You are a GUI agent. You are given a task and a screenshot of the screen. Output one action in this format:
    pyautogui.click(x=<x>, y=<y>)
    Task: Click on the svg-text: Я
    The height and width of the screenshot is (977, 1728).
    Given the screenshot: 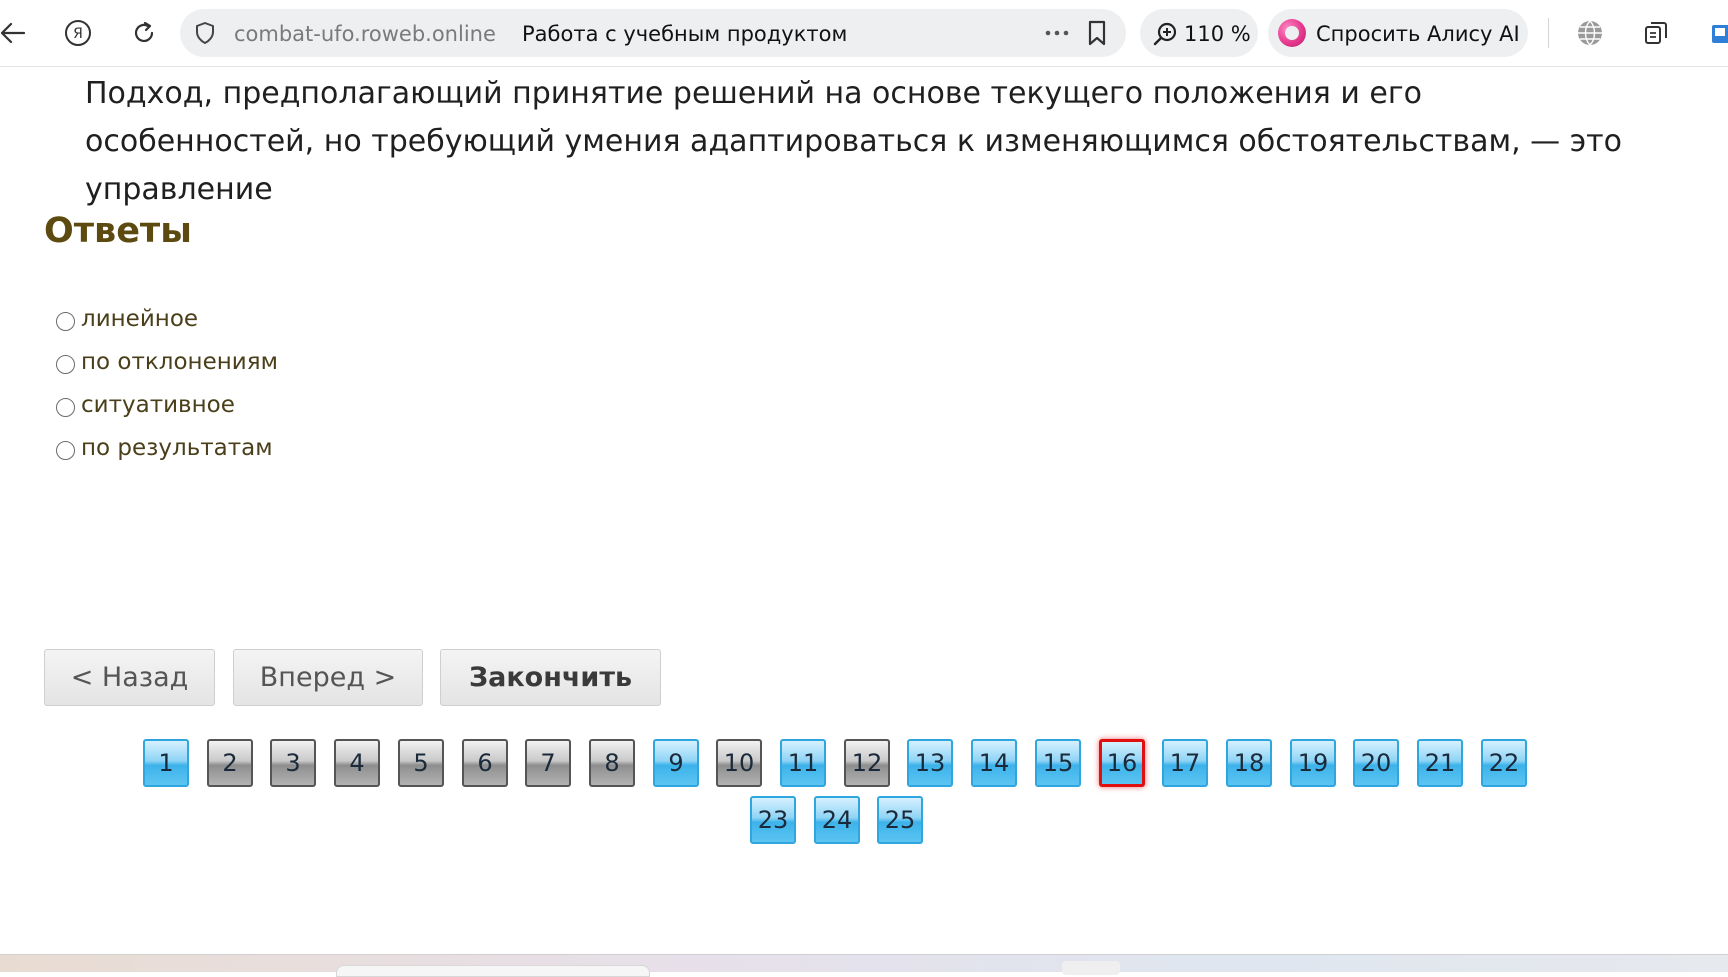 What is the action you would take?
    pyautogui.click(x=78, y=34)
    